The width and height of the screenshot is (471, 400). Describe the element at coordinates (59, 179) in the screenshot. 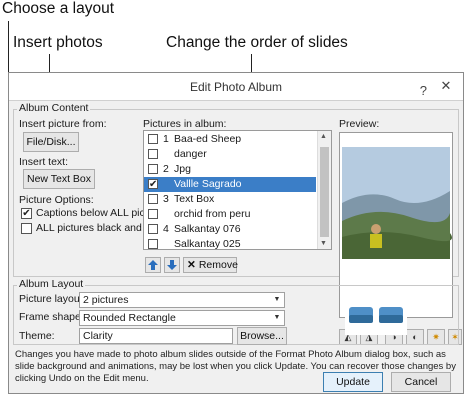

I see `new-text-box-button: New Text Box` at that location.